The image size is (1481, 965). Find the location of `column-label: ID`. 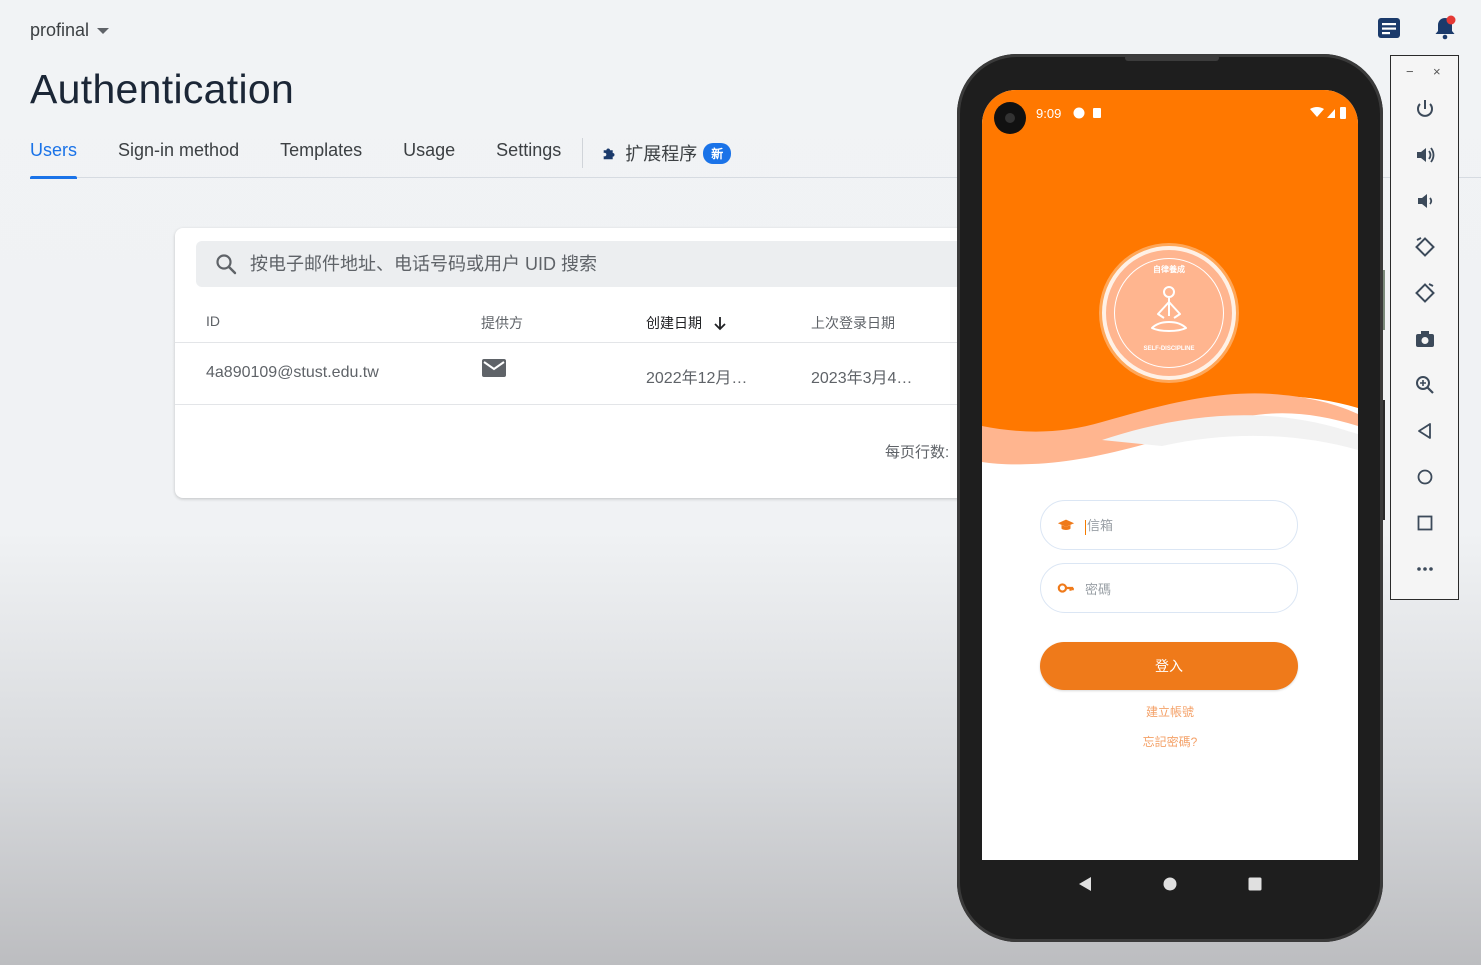

column-label: ID is located at coordinates (213, 321).